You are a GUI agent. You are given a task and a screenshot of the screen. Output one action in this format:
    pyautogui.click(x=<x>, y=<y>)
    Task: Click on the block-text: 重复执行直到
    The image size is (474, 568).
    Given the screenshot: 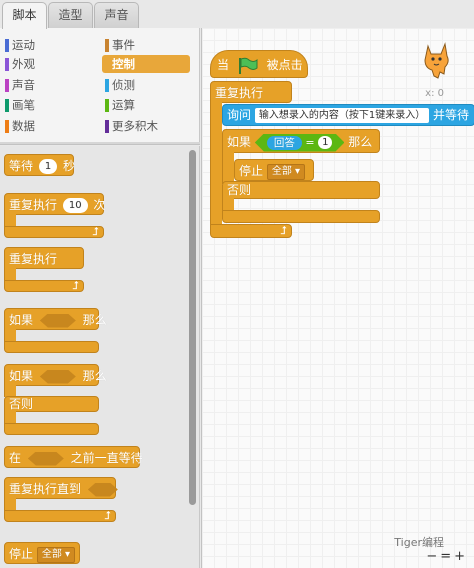 What is the action you would take?
    pyautogui.click(x=45, y=489)
    